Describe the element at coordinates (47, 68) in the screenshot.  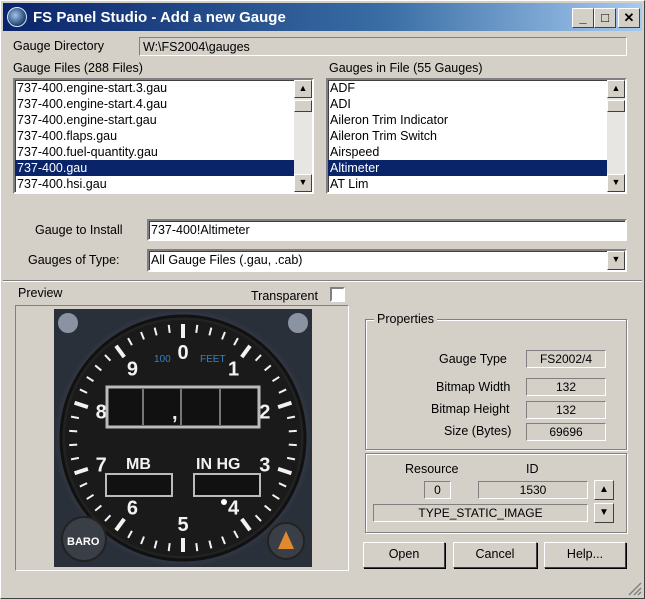
I see `gauge-files-title: Gauge Files` at that location.